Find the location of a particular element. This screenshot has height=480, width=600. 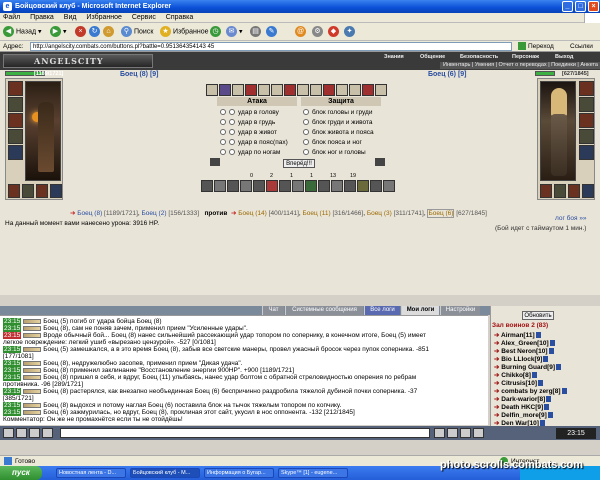

team-right-4: Боец (6) is located at coordinates (441, 213).